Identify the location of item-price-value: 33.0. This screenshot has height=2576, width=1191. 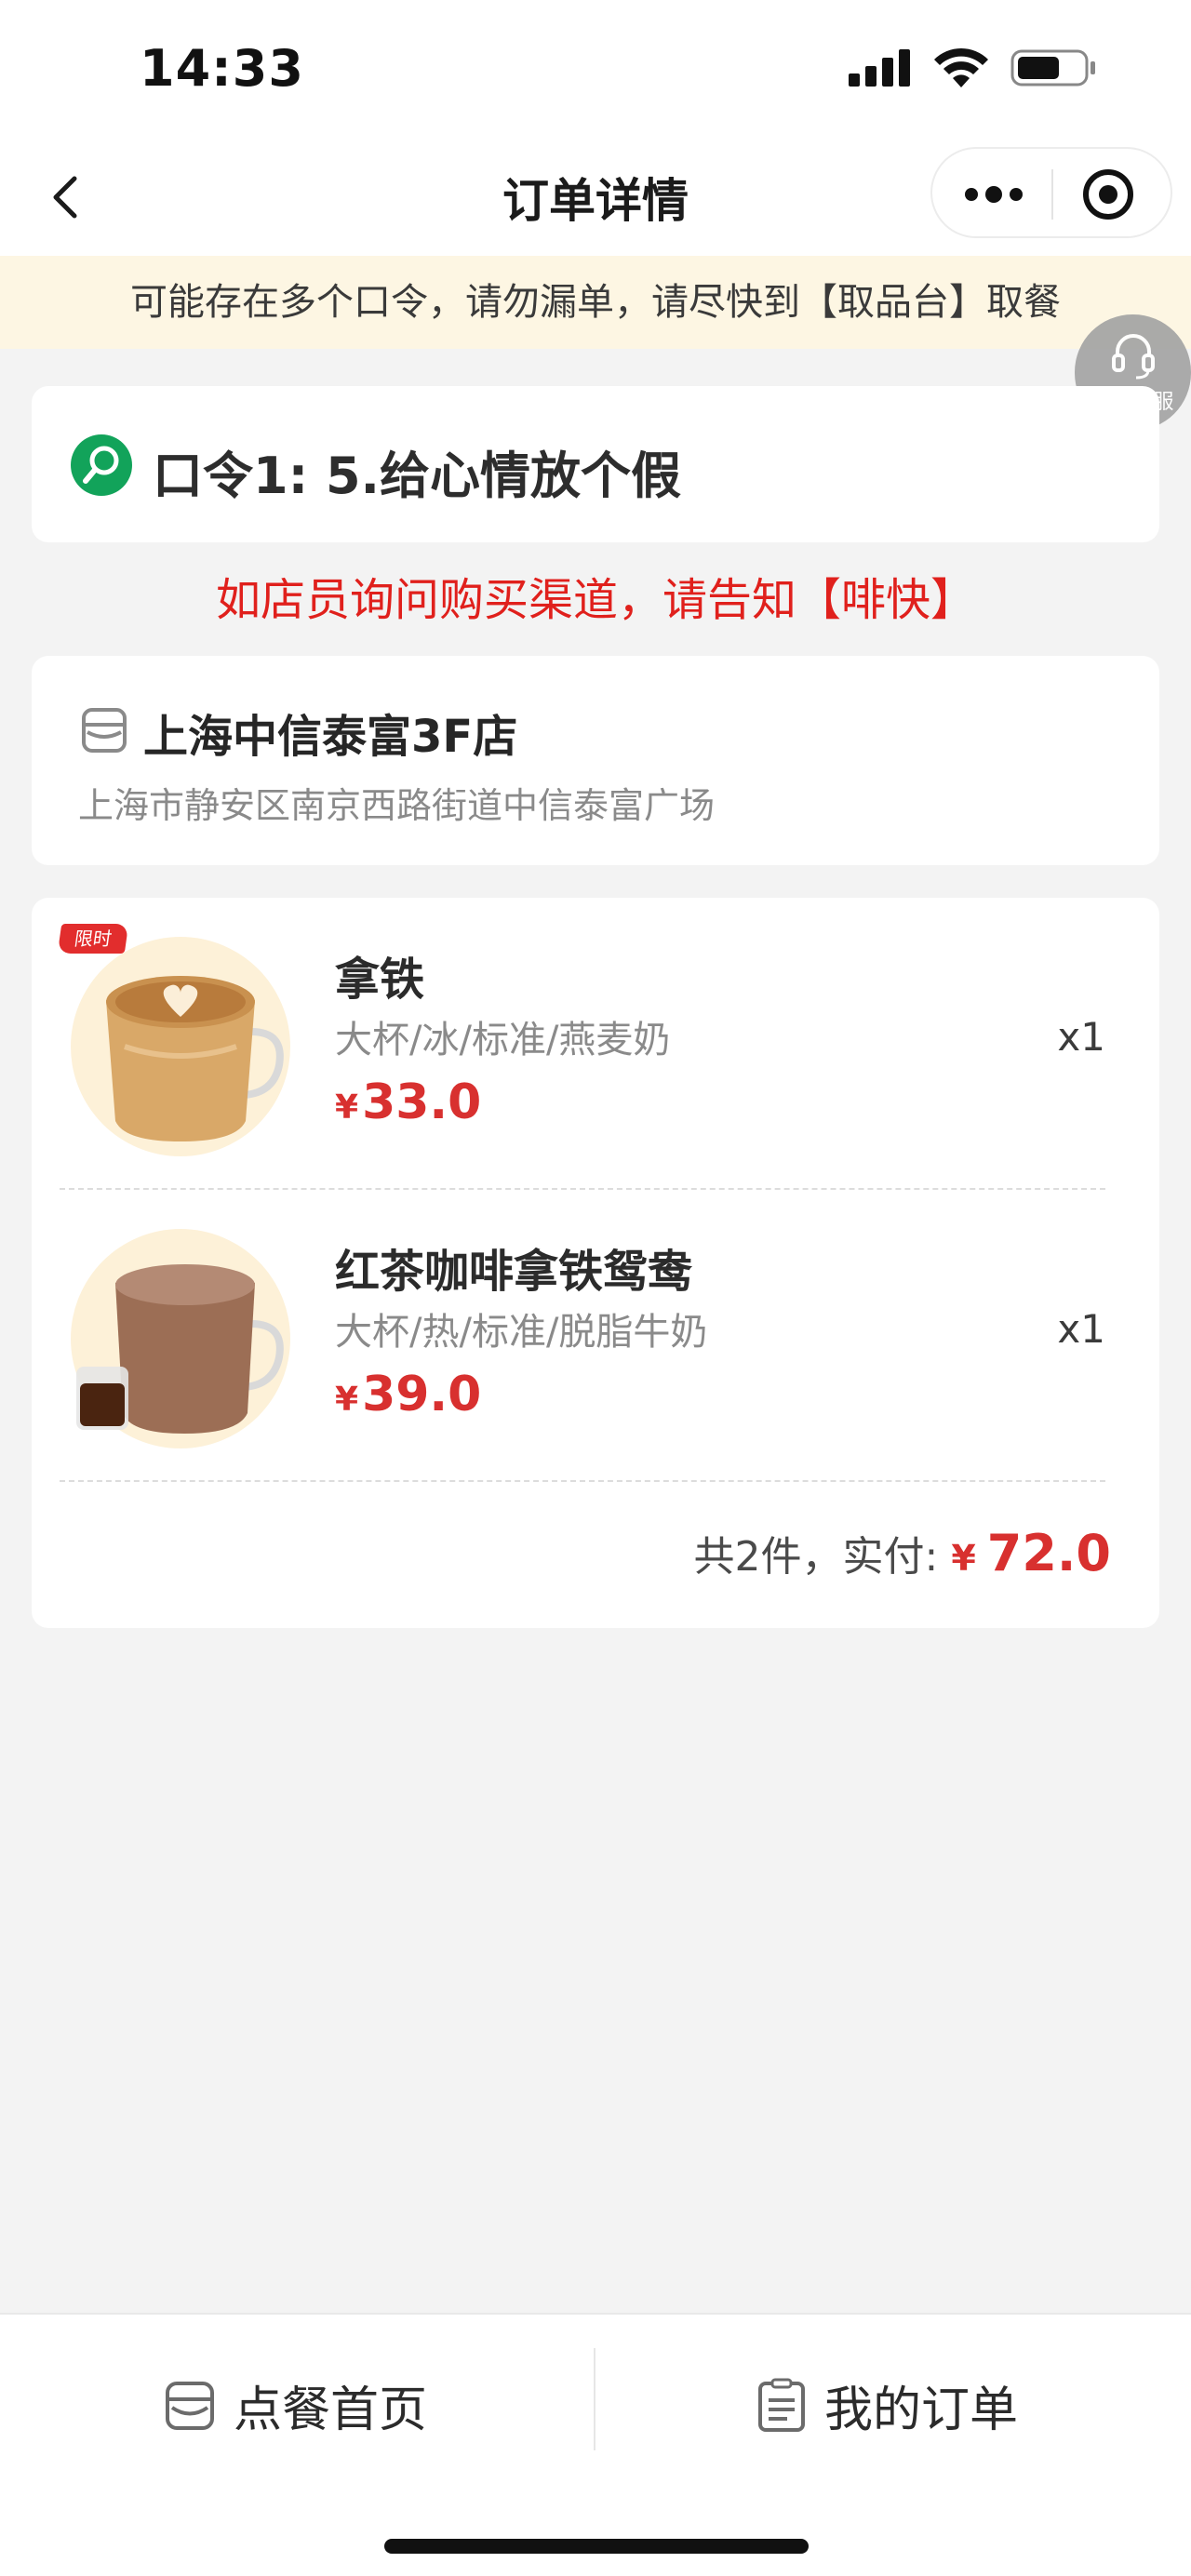
(422, 1102).